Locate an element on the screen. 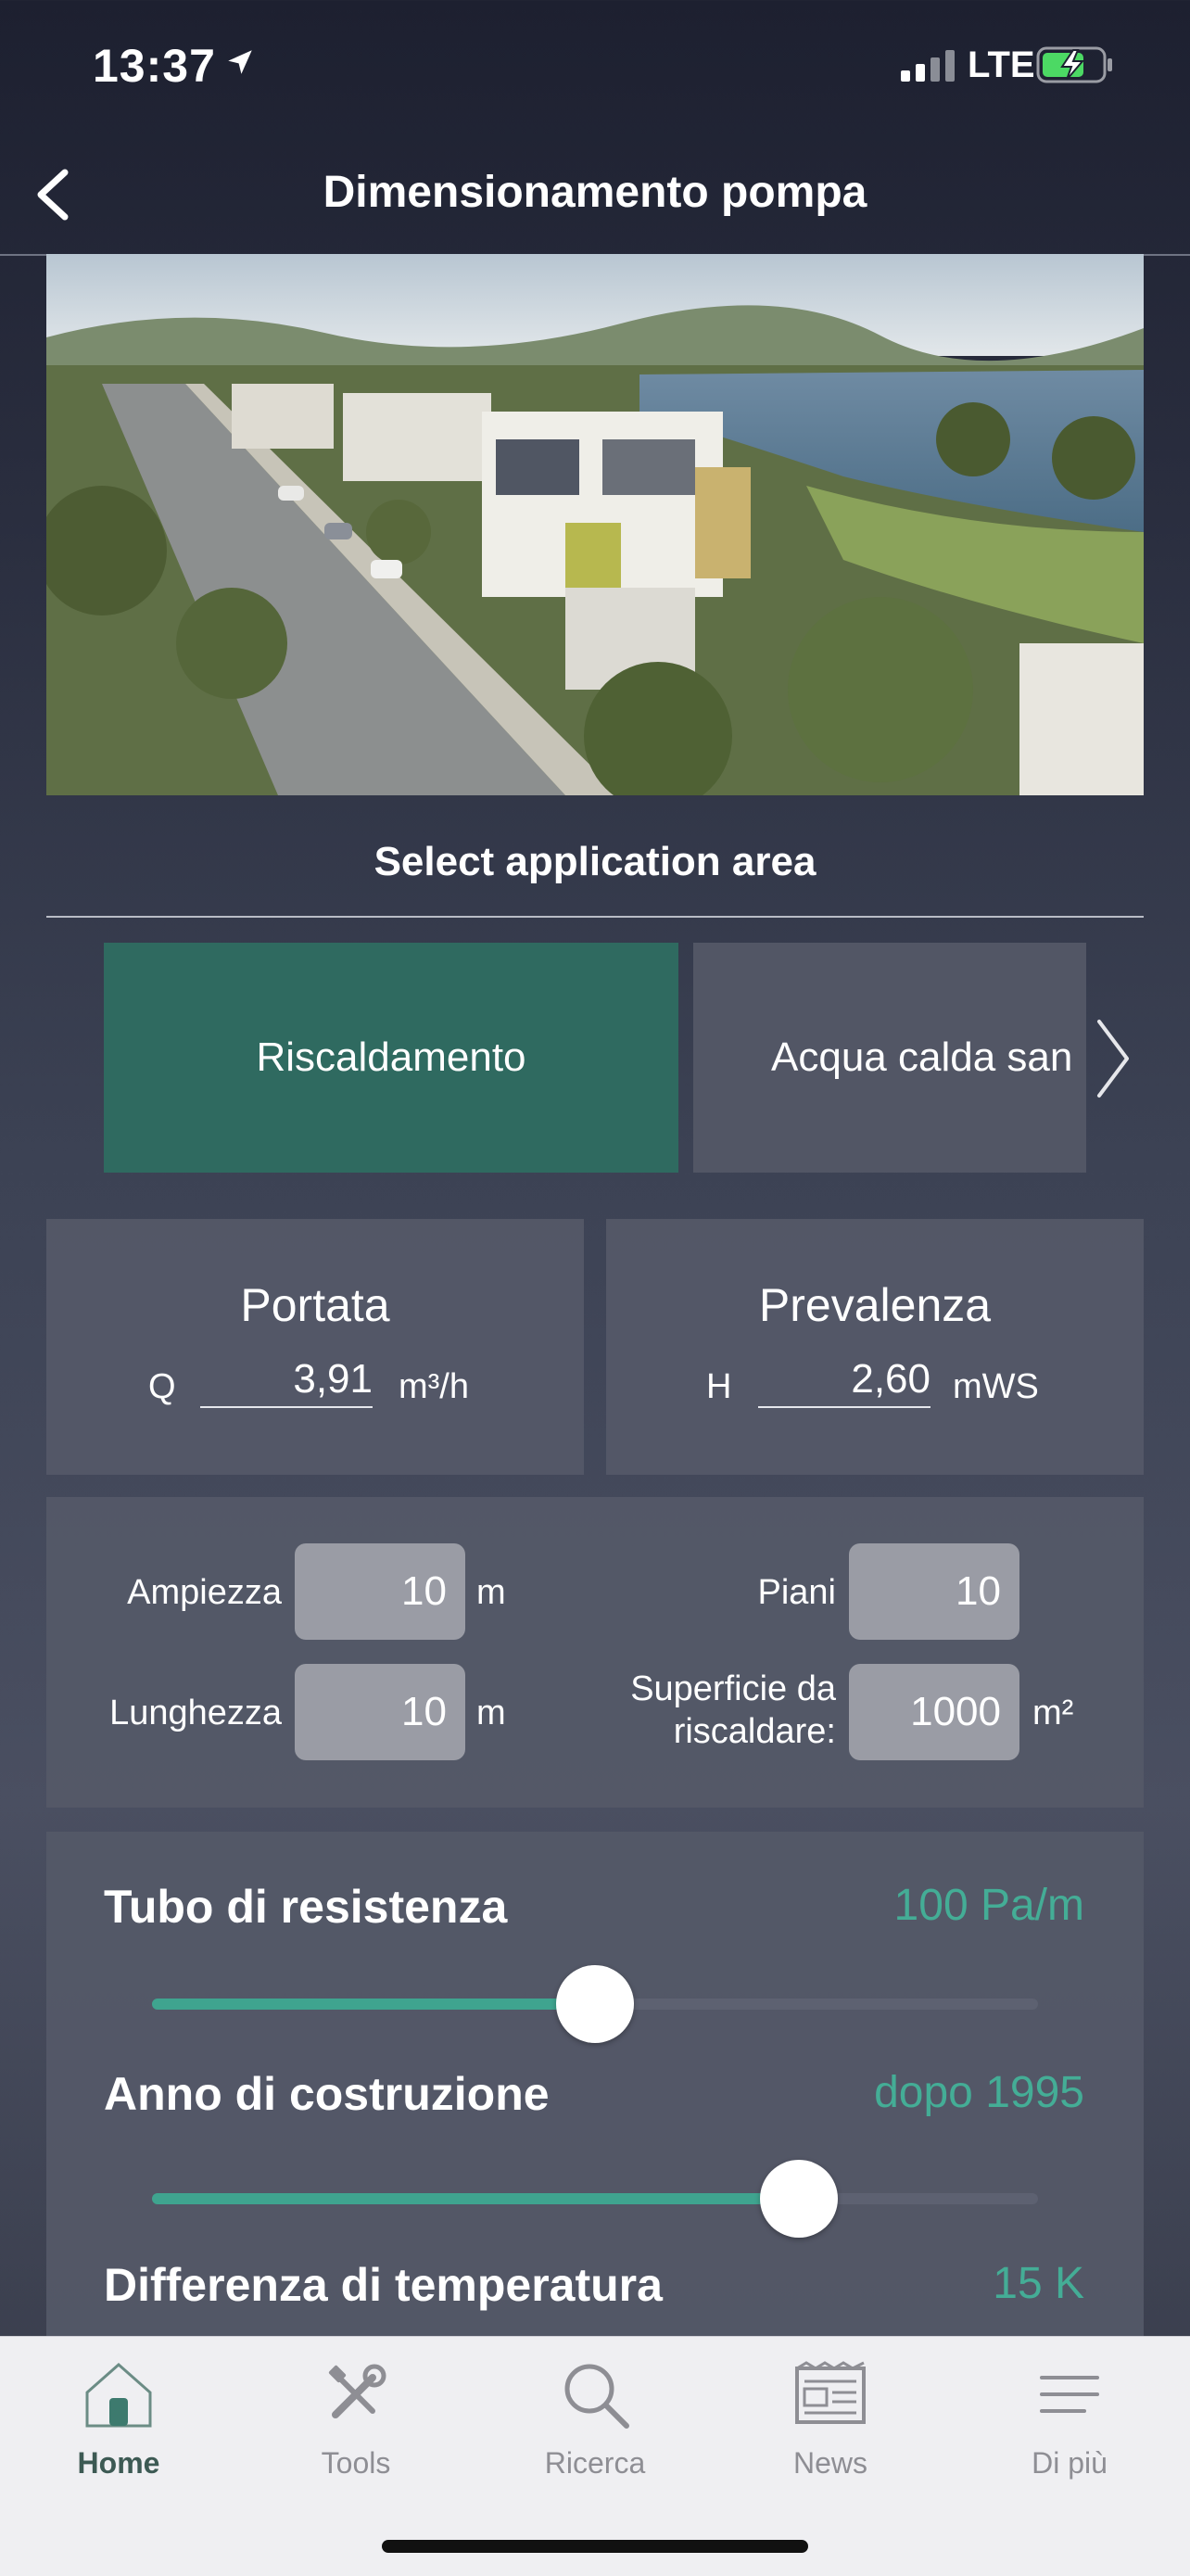 The image size is (1190, 2576). length-unit: m is located at coordinates (491, 1713).